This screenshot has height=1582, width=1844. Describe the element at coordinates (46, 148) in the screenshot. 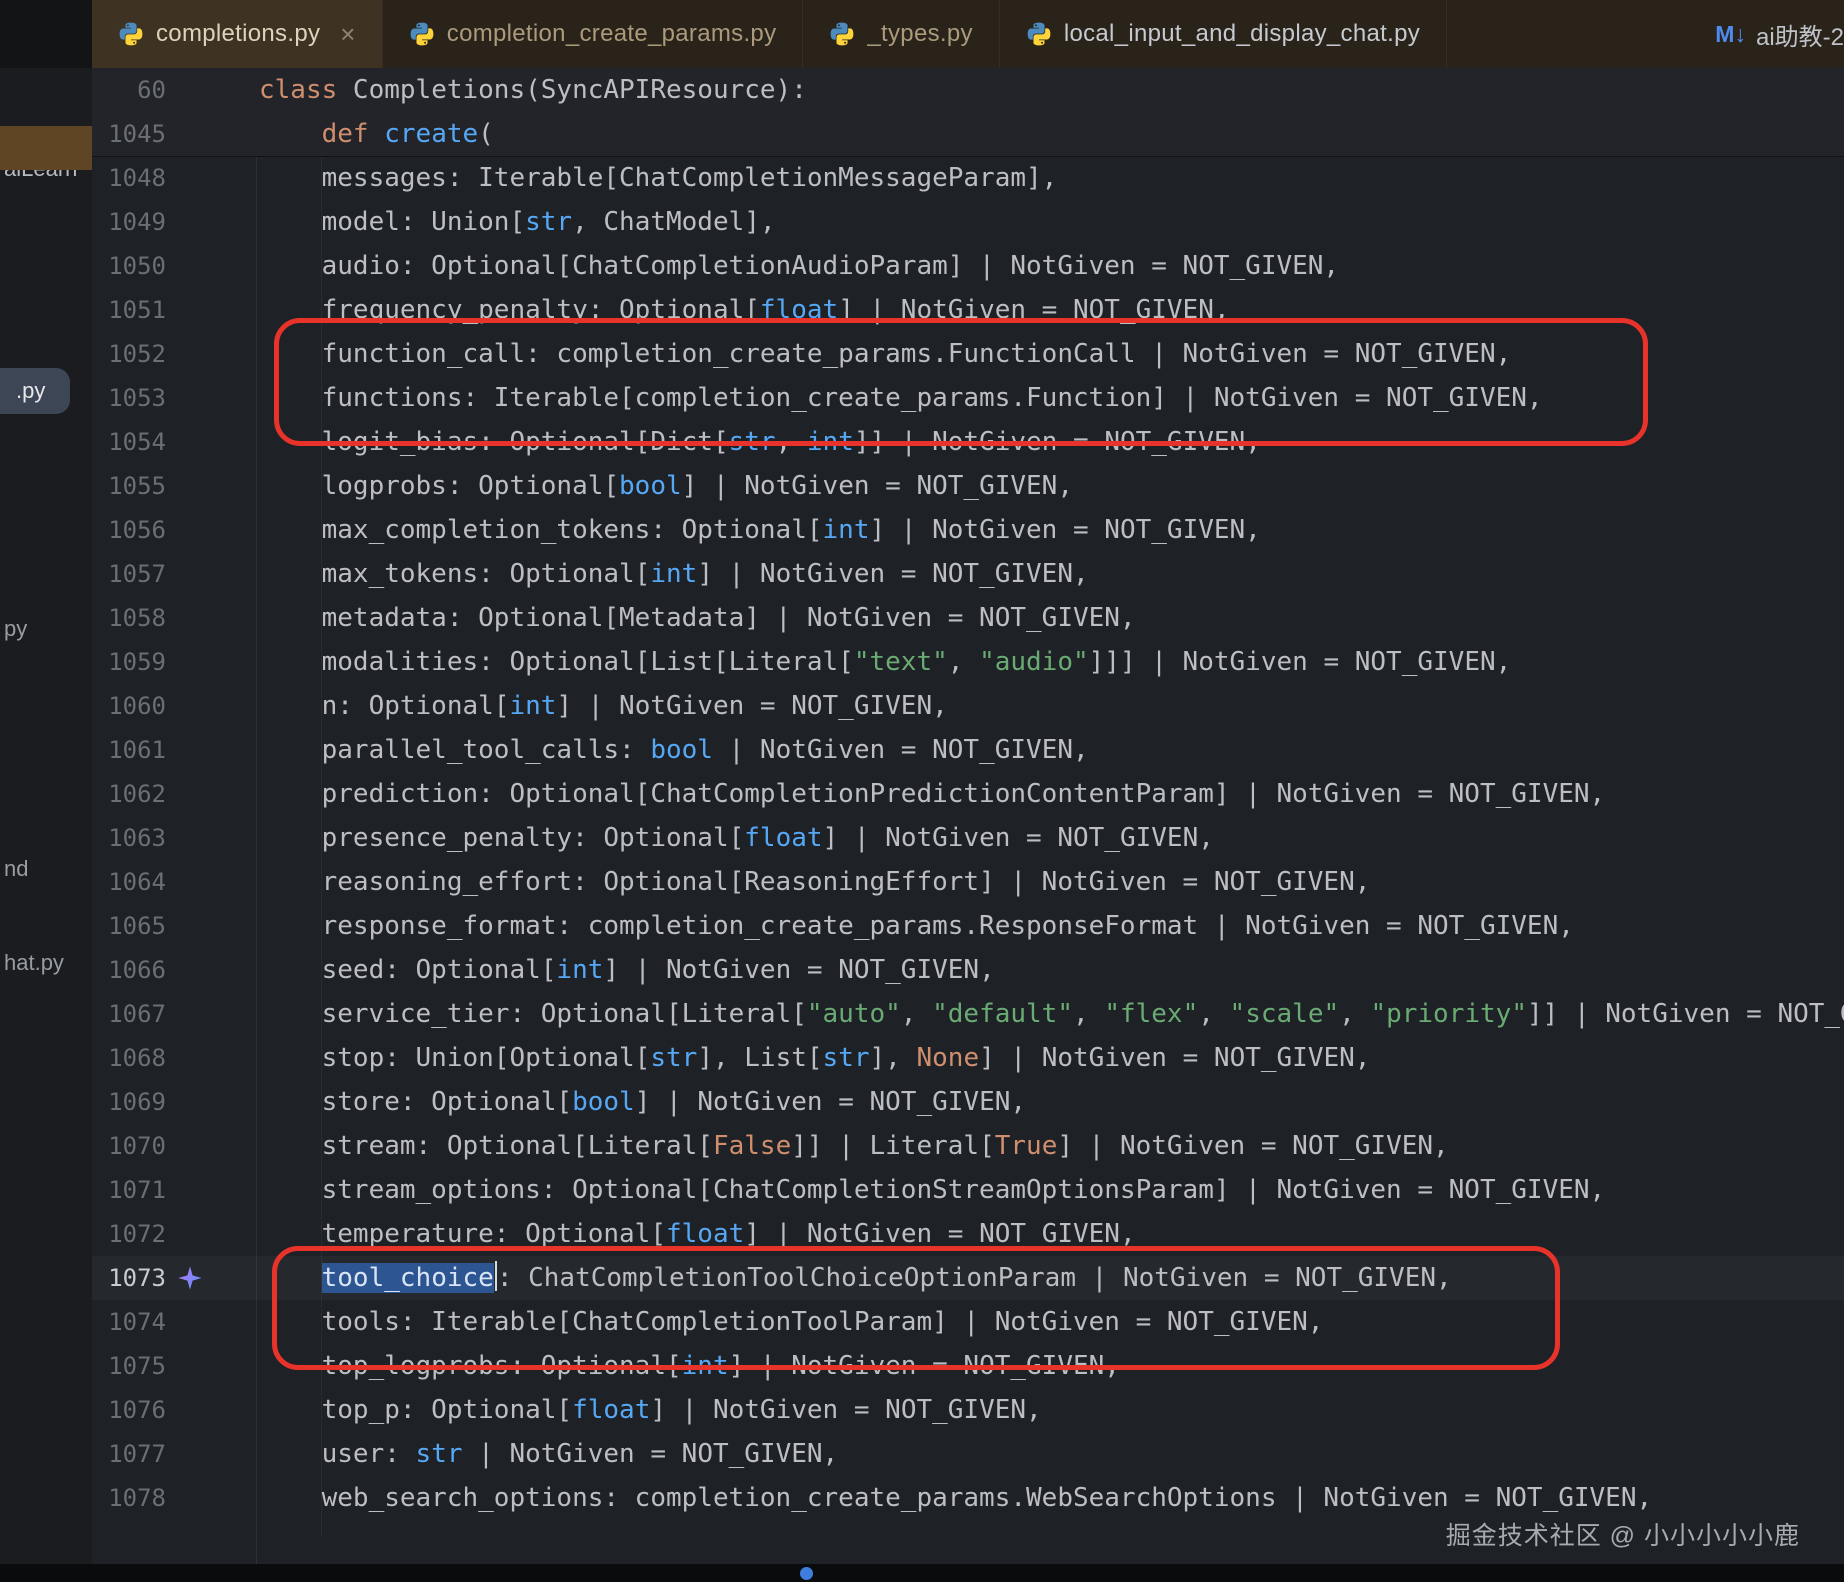

I see `sidebar-selected-row` at that location.